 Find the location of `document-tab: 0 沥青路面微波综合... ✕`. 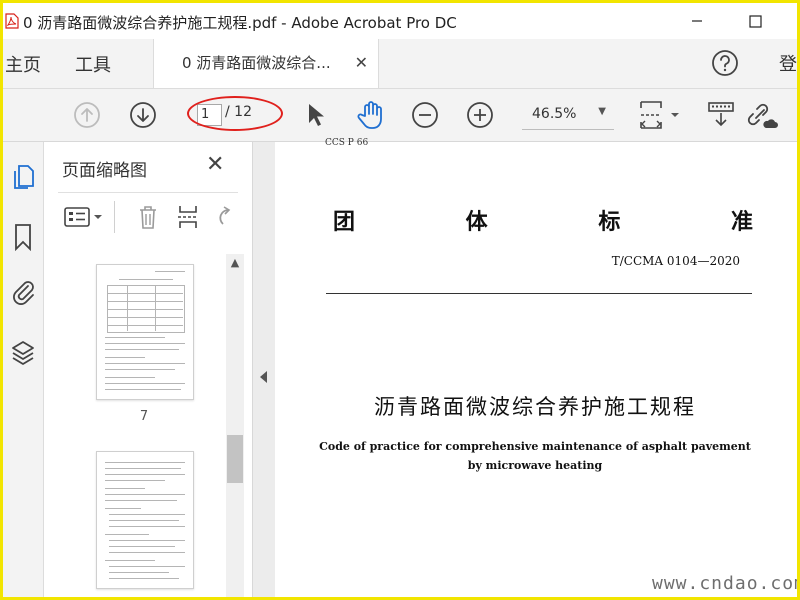

document-tab: 0 沥青路面微波综合... ✕ is located at coordinates (266, 63).